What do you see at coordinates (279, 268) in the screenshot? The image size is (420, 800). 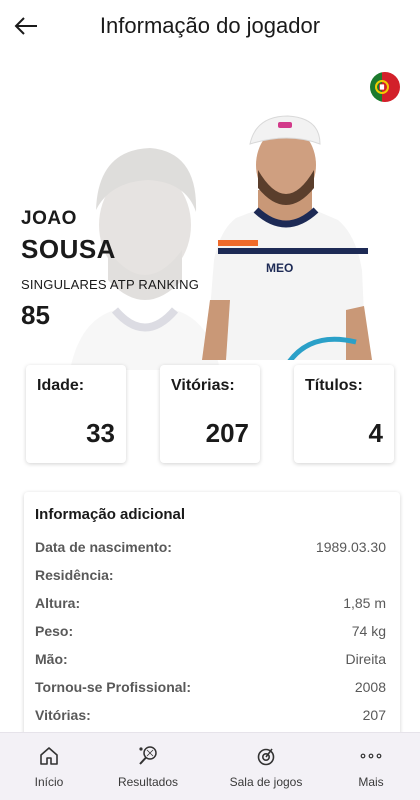 I see `shirt-logo: MEO` at bounding box center [279, 268].